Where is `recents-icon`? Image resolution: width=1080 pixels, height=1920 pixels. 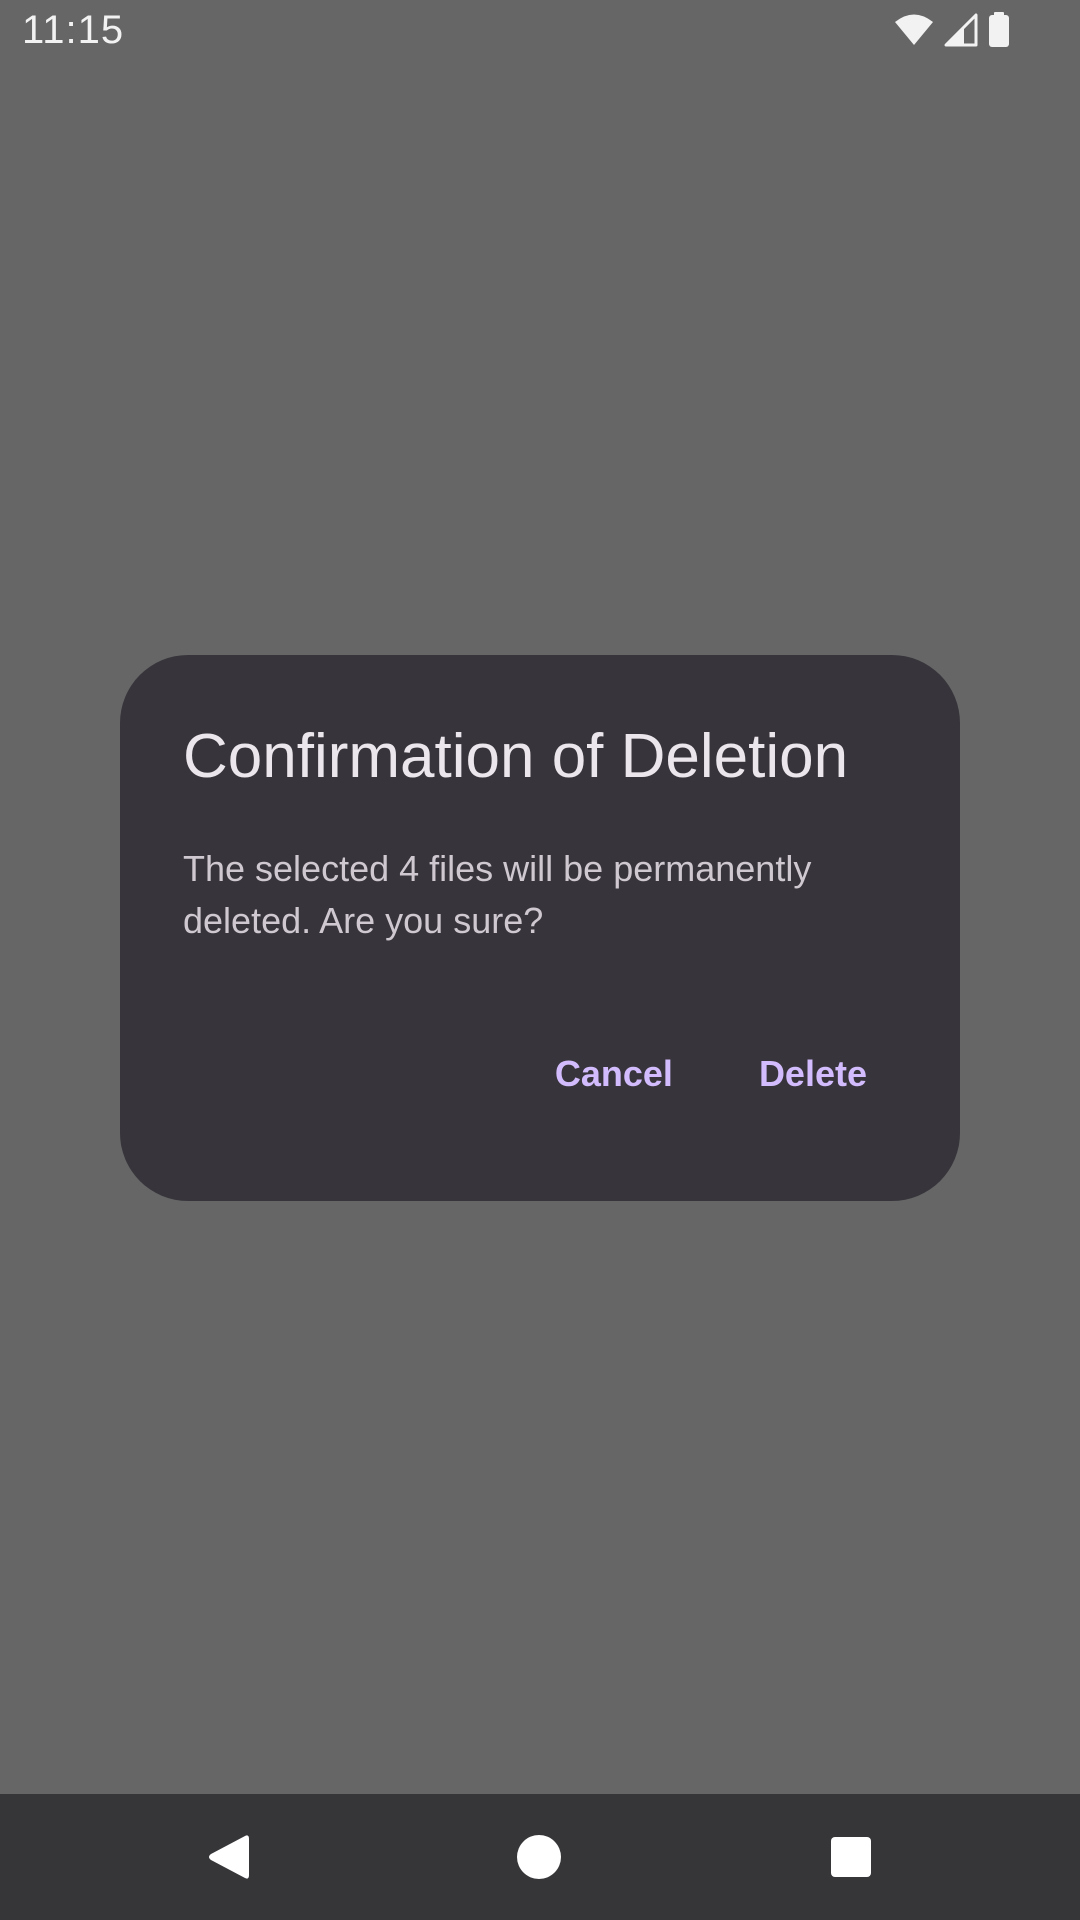 recents-icon is located at coordinates (851, 1857).